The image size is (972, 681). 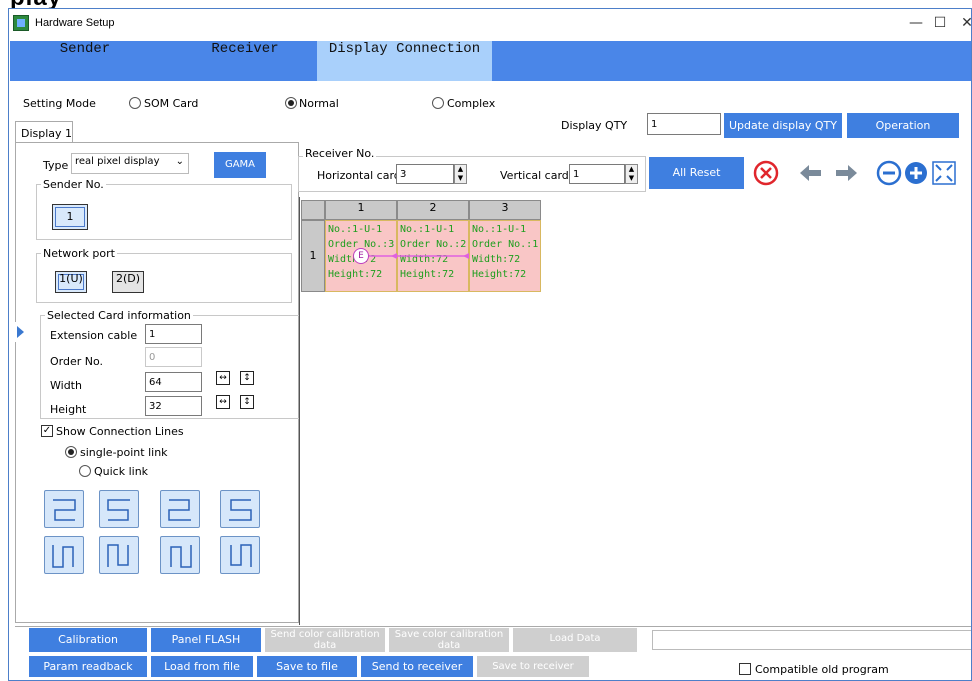 What do you see at coordinates (425, 174) in the screenshot?
I see `horizontal-card-input` at bounding box center [425, 174].